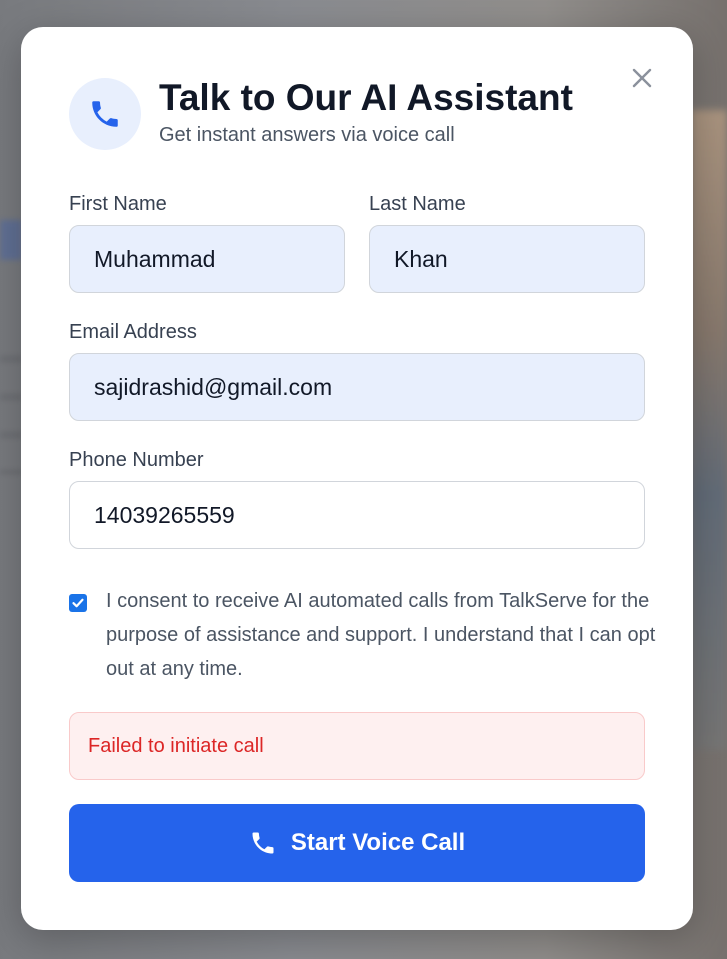 This screenshot has width=727, height=959. Describe the element at coordinates (417, 204) in the screenshot. I see `last-name-label: Last Name` at that location.